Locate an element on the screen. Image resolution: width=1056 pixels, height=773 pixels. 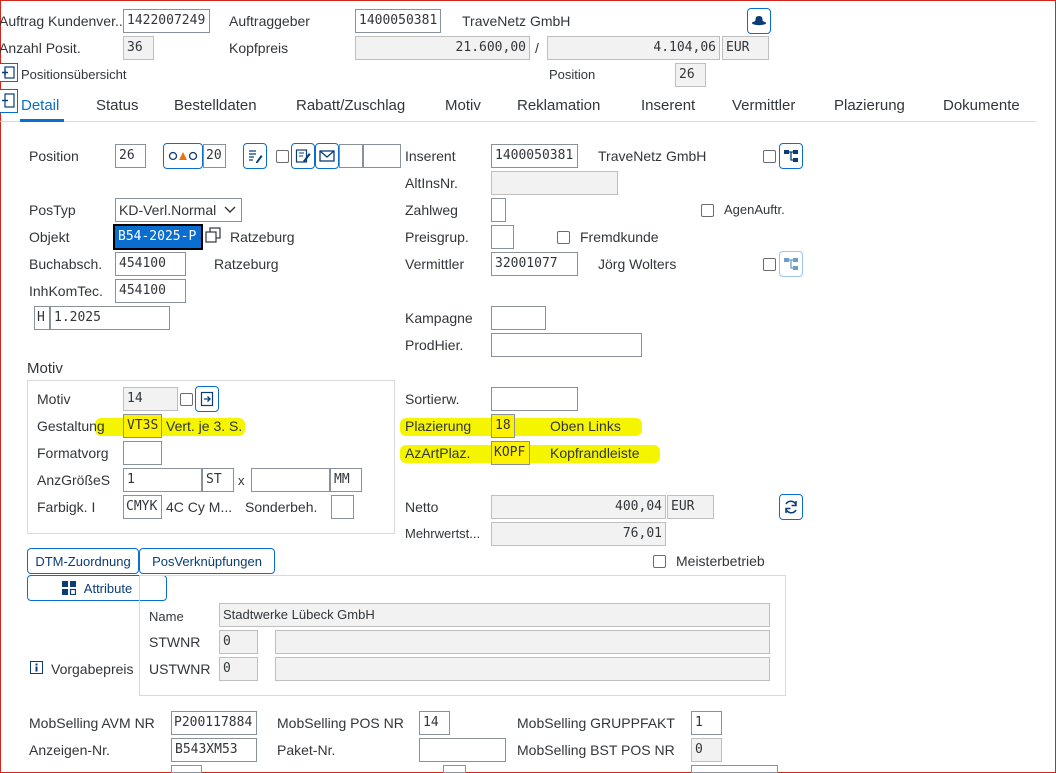
plazierung-field: 18 is located at coordinates (503, 426).